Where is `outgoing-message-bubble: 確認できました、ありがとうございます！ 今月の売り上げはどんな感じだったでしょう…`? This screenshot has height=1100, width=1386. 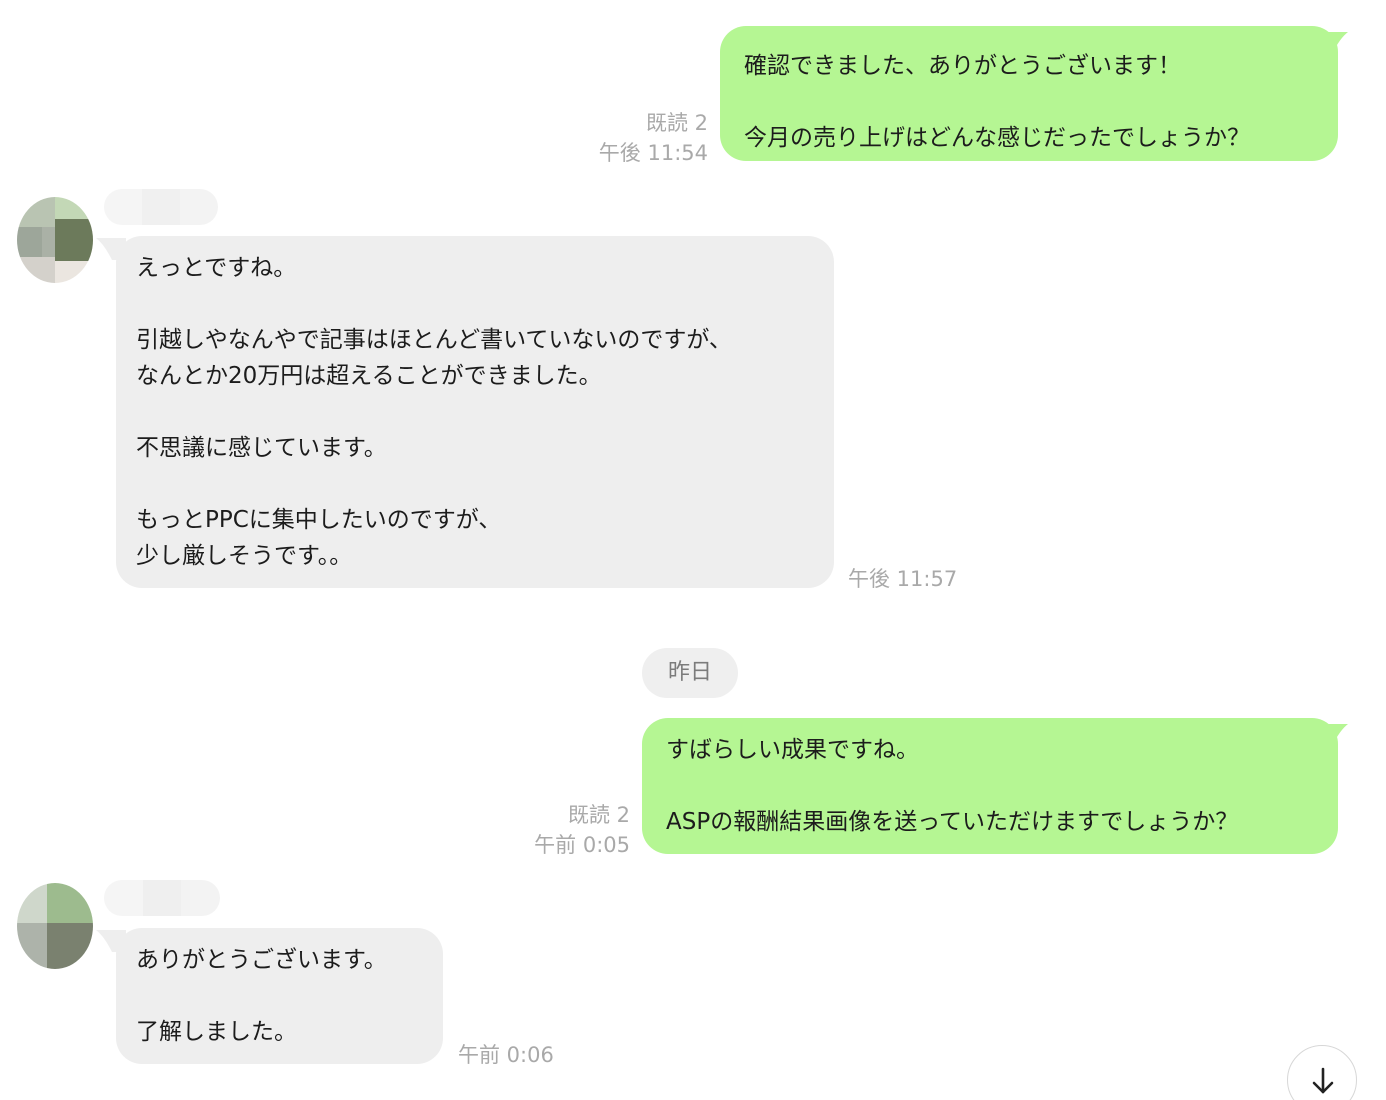
outgoing-message-bubble: 確認できました、ありがとうございます！ 今月の売り上げはどんな感じだったでしょう… is located at coordinates (1029, 93).